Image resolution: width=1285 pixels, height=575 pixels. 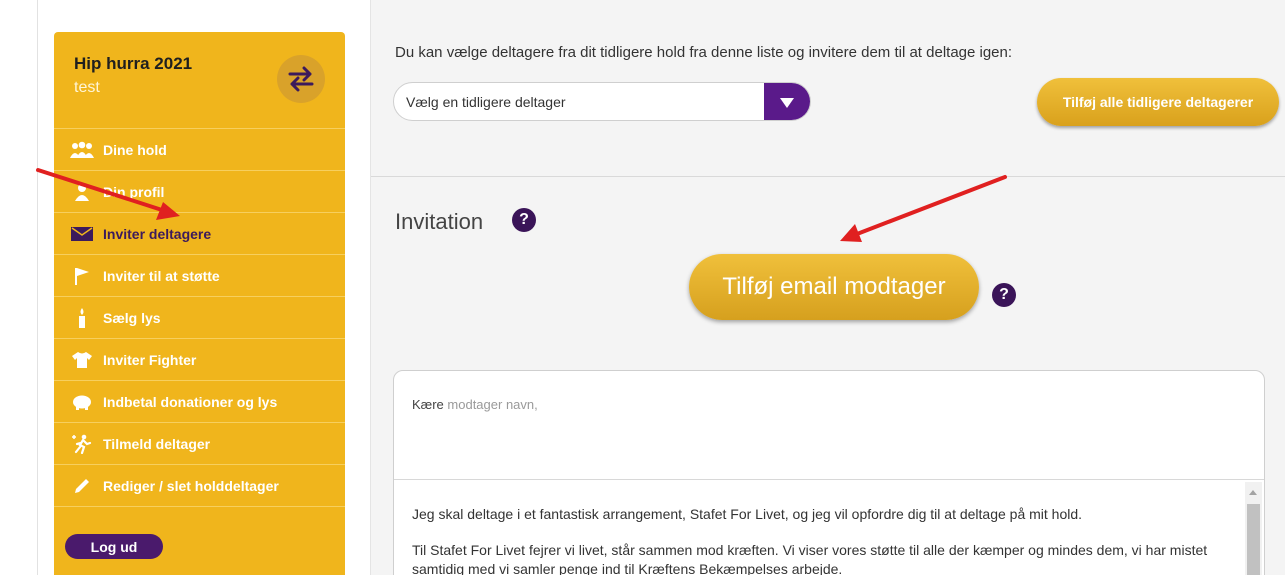 I want to click on scroll-up-arrow-icon, so click(x=1253, y=492).